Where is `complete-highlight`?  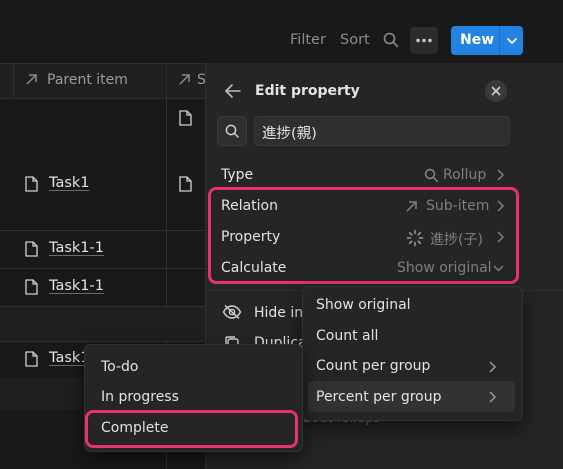 complete-highlight is located at coordinates (191, 429).